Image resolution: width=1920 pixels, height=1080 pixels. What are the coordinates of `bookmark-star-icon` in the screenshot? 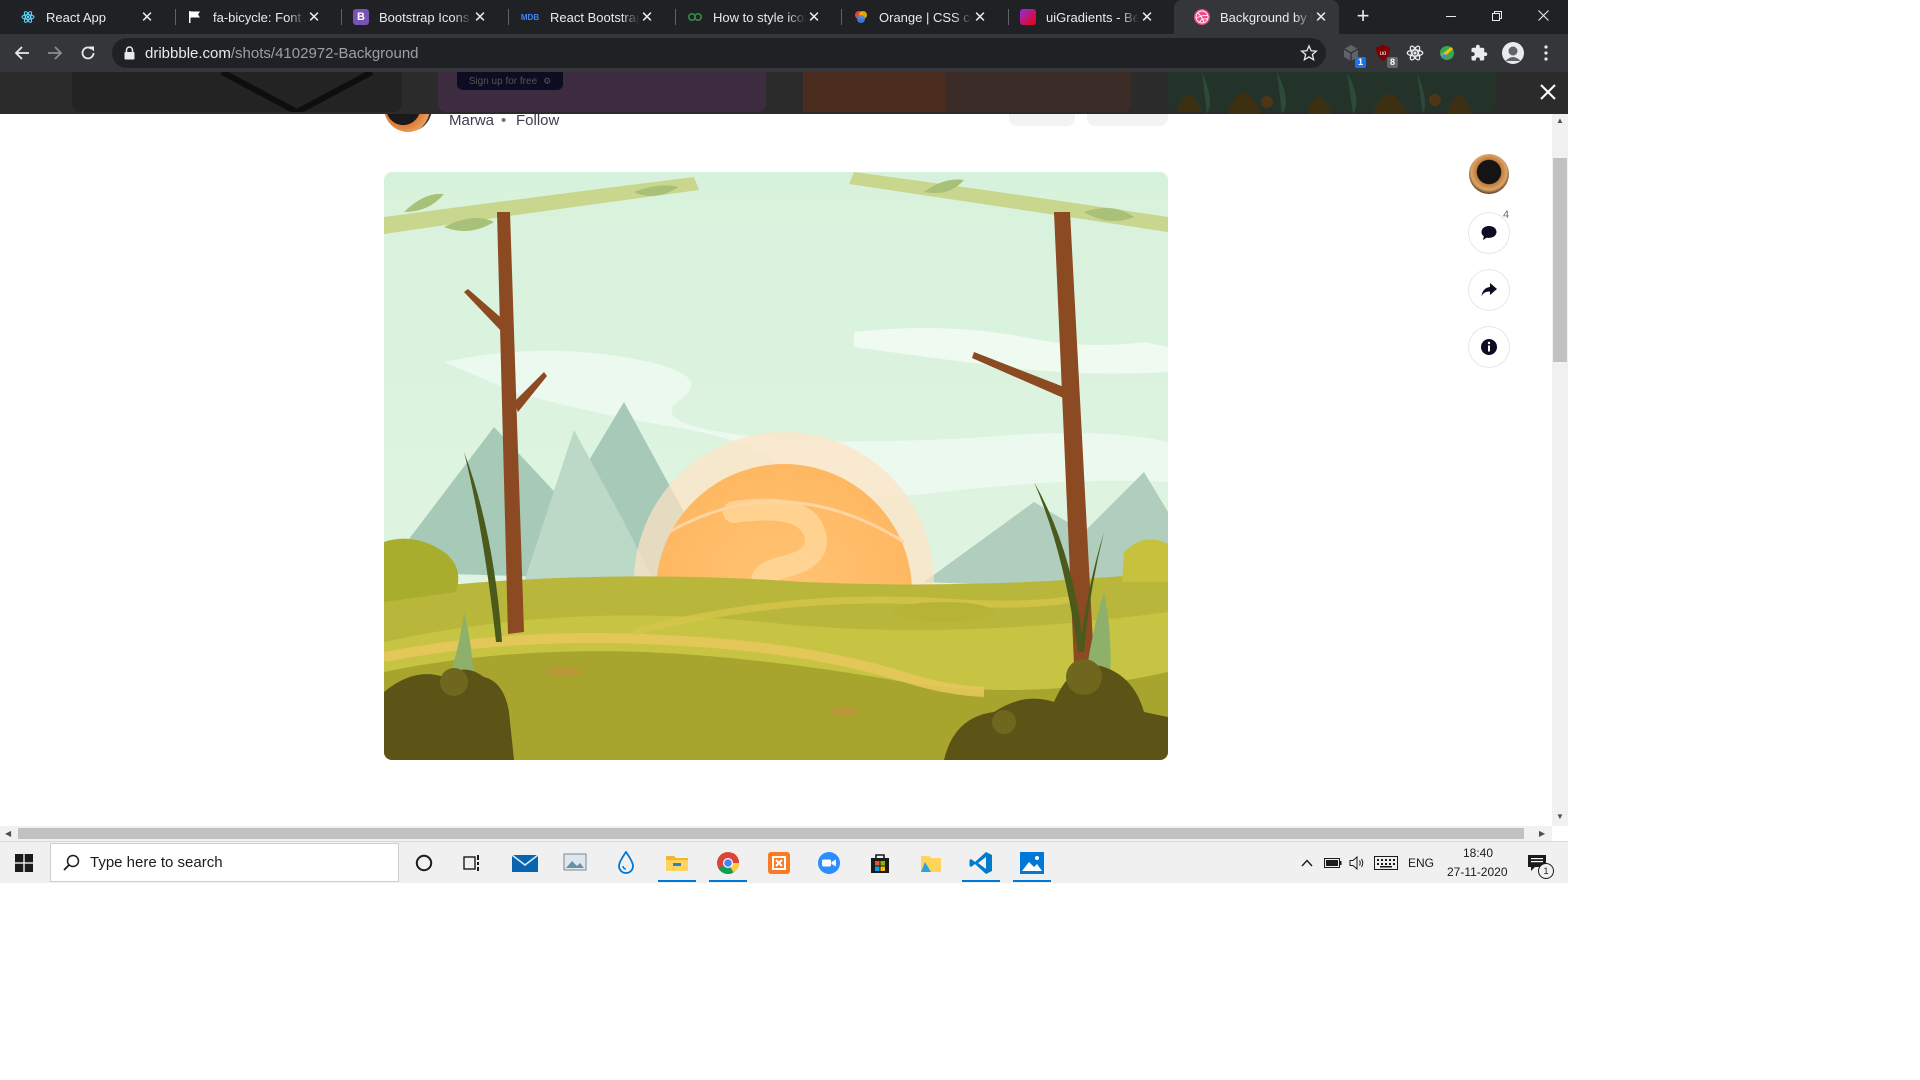 It's located at (1309, 53).